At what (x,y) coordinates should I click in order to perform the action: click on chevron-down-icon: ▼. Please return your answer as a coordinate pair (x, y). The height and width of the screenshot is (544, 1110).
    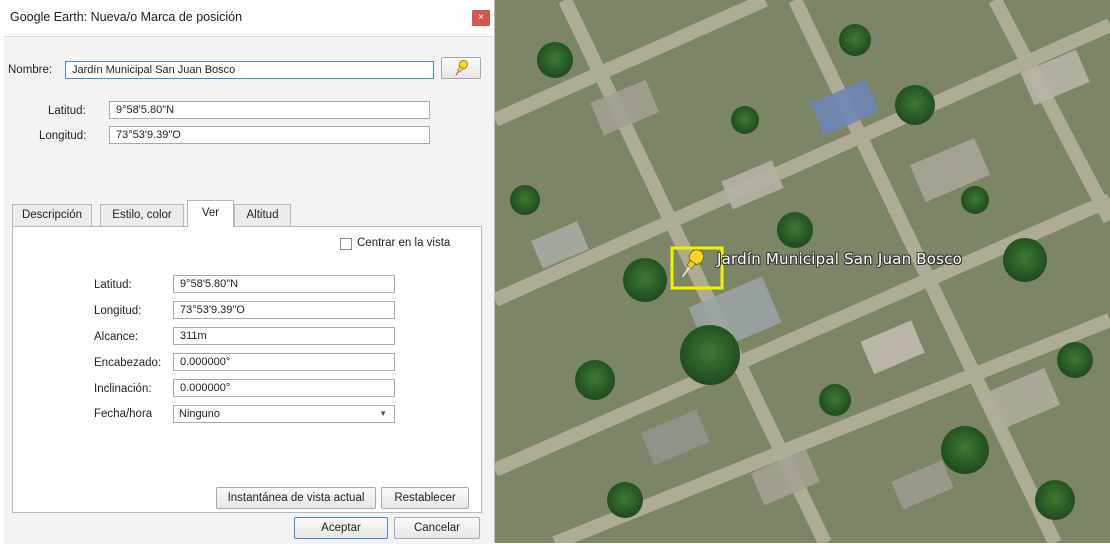
    Looking at the image, I should click on (383, 413).